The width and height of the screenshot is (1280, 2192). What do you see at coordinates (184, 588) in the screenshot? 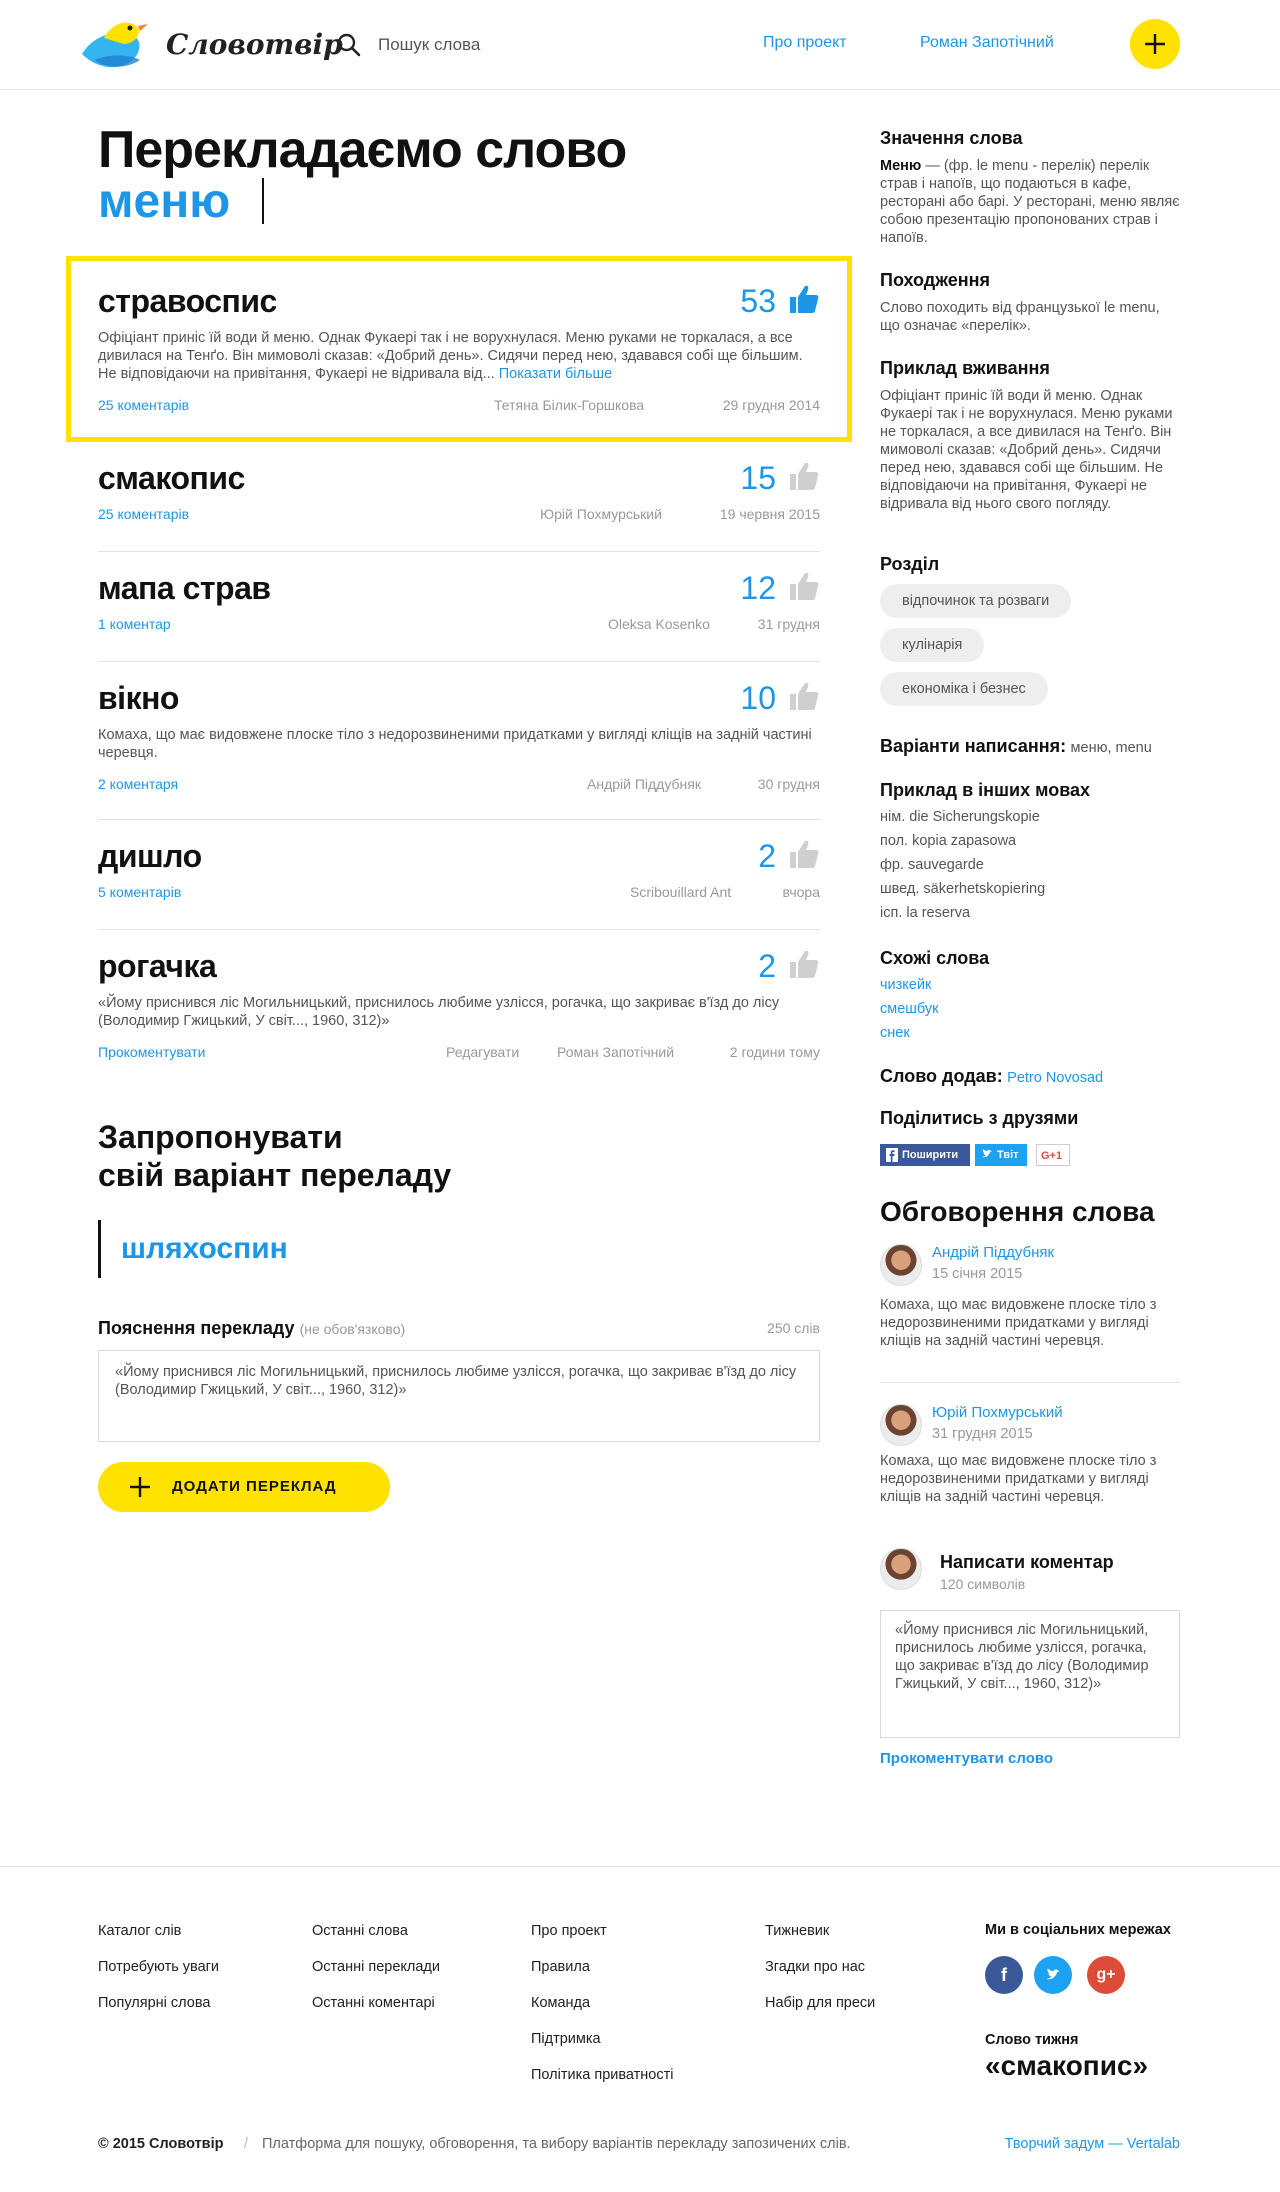
I see `translation-term: мапа страв` at bounding box center [184, 588].